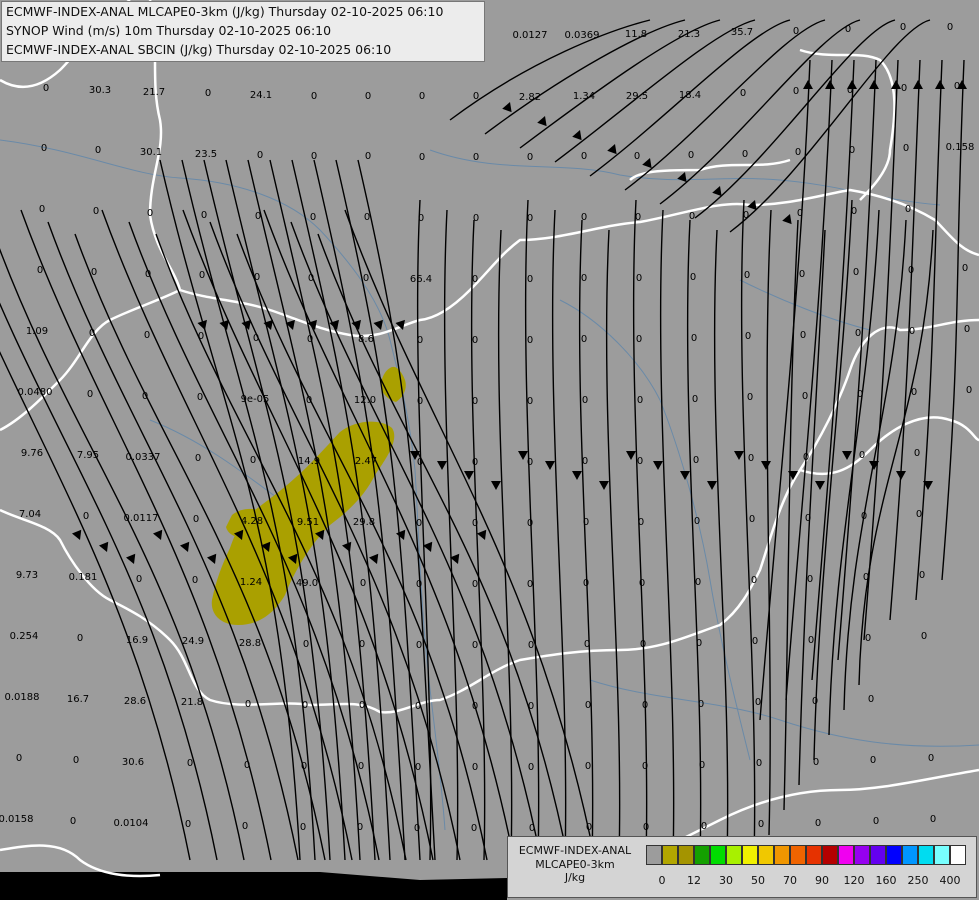 The height and width of the screenshot is (900, 979). Describe the element at coordinates (192, 702) in the screenshot. I see `station-value: 21.8` at that location.